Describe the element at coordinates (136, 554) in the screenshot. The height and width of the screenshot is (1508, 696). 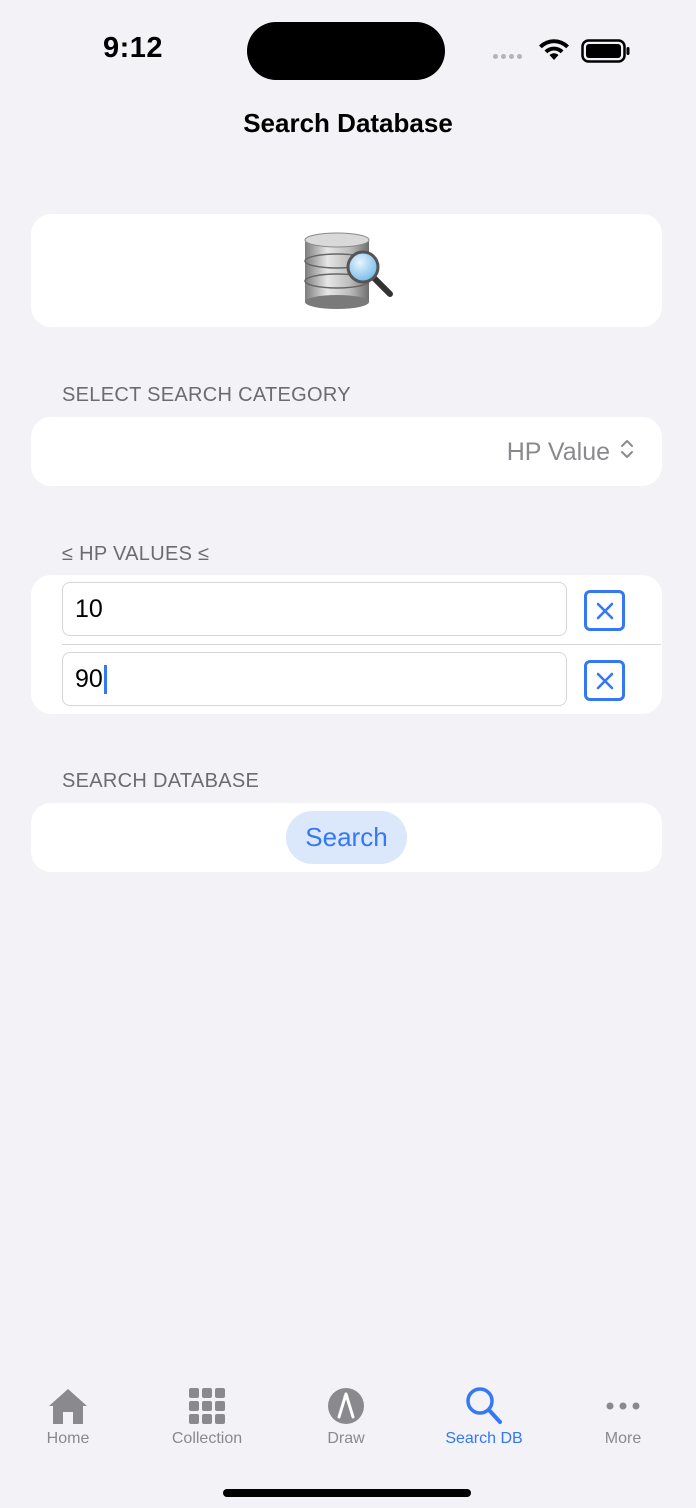
I see `hp-values-section-header: ≤ HP VALUES ≤` at that location.